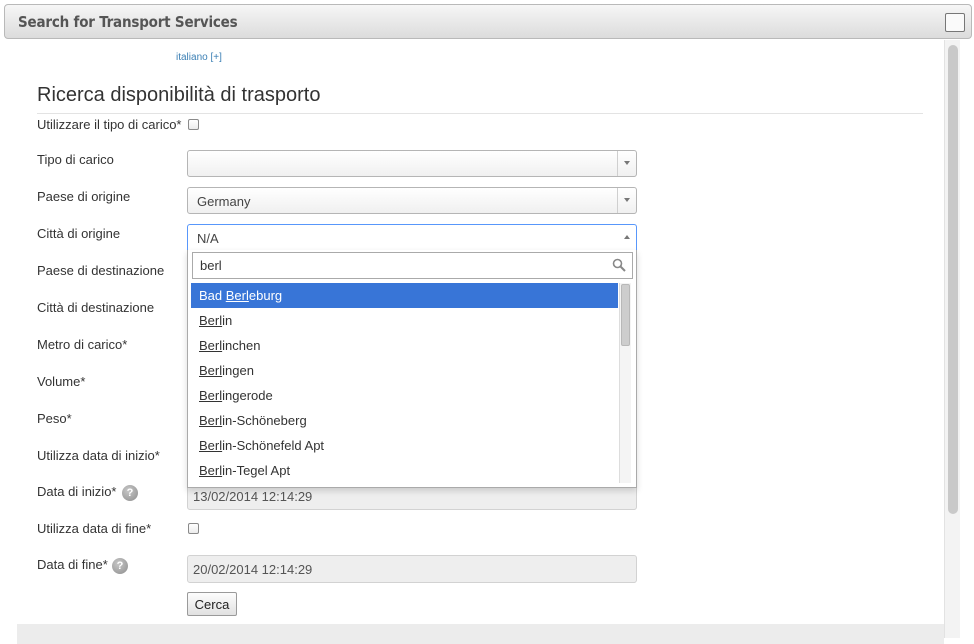 The width and height of the screenshot is (974, 644). I want to click on result-suffix: in-Schöneberg, so click(264, 420).